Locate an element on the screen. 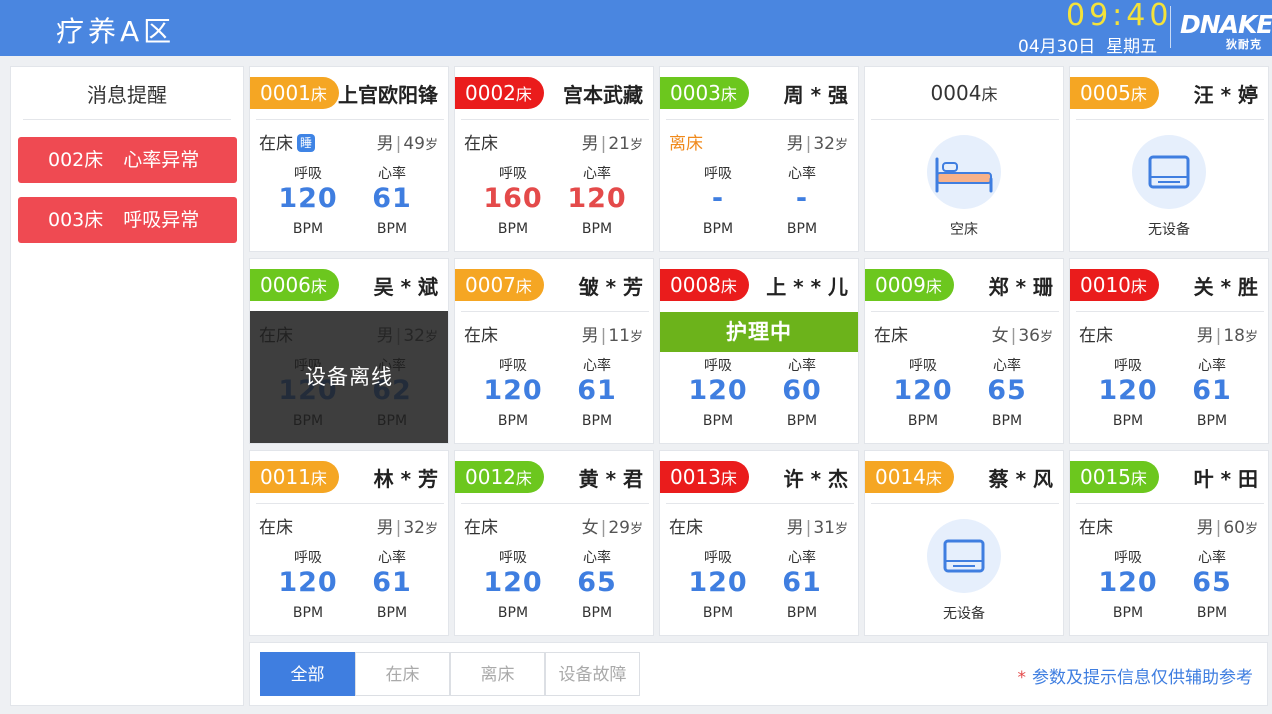 The image size is (1272, 714). bed-status: 离床 is located at coordinates (686, 144).